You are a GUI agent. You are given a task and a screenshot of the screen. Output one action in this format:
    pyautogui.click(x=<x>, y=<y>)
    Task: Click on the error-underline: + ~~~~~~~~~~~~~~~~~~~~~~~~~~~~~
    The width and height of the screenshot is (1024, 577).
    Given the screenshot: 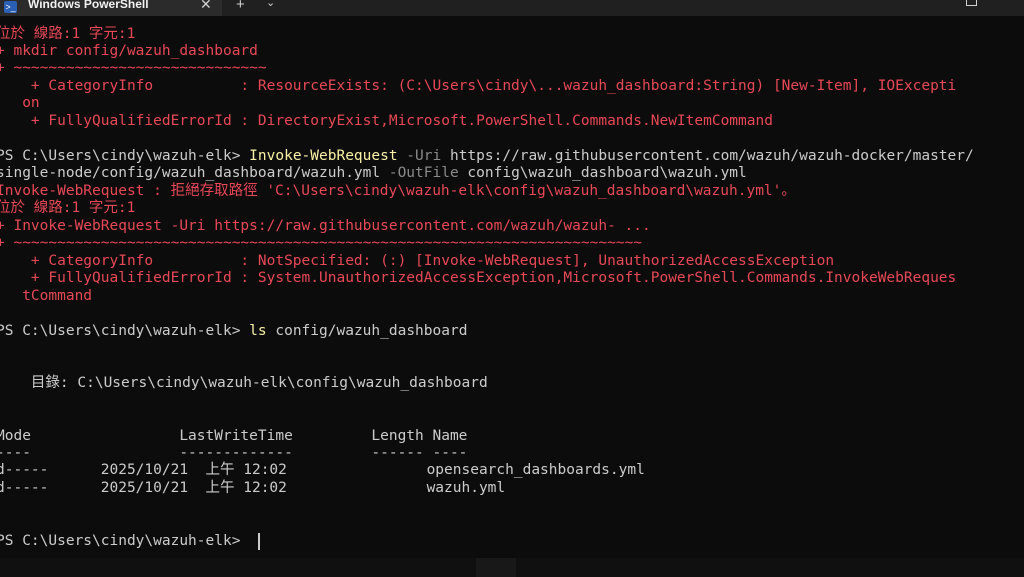 What is the action you would take?
    pyautogui.click(x=133, y=68)
    